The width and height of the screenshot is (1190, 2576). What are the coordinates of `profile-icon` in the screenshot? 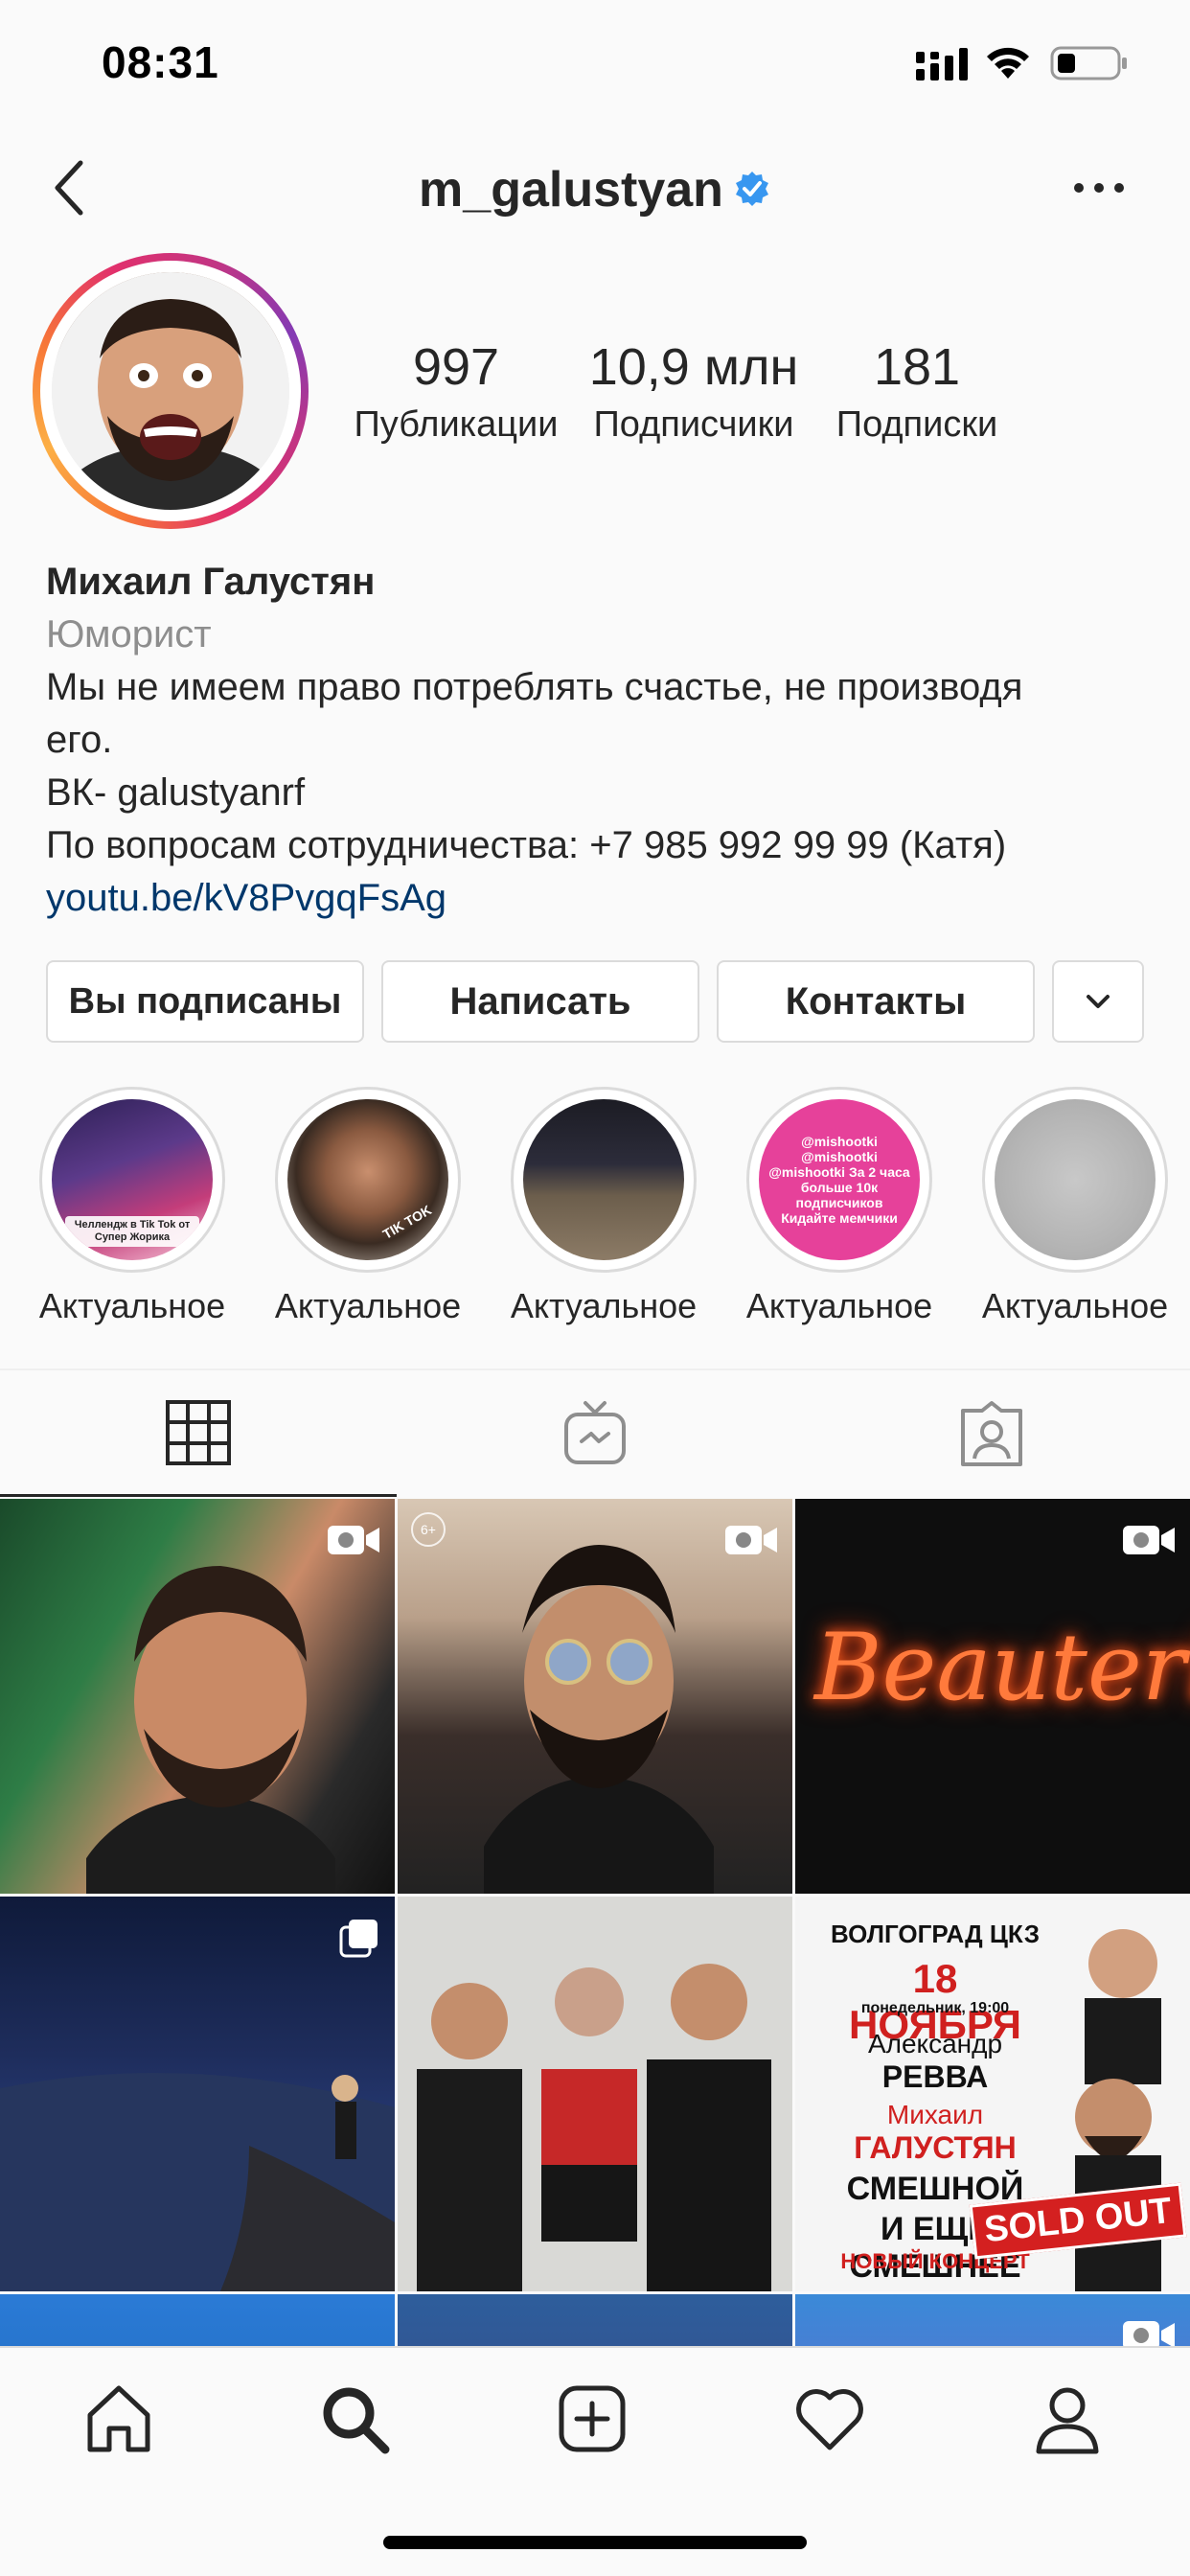 It's located at (1068, 2420).